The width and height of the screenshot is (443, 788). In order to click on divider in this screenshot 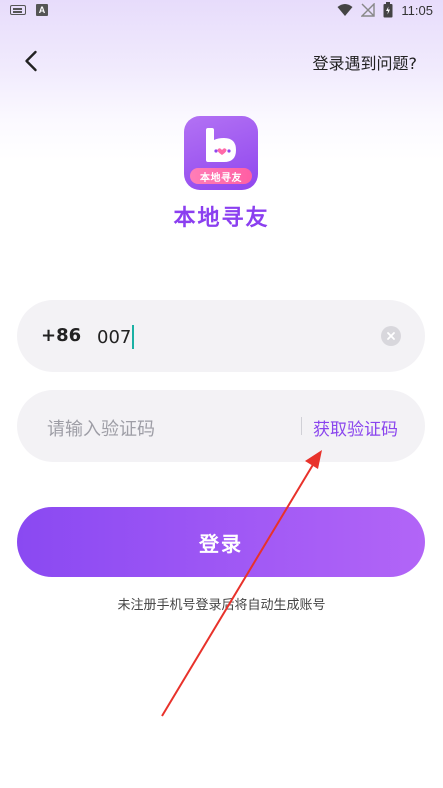, I will do `click(301, 426)`.